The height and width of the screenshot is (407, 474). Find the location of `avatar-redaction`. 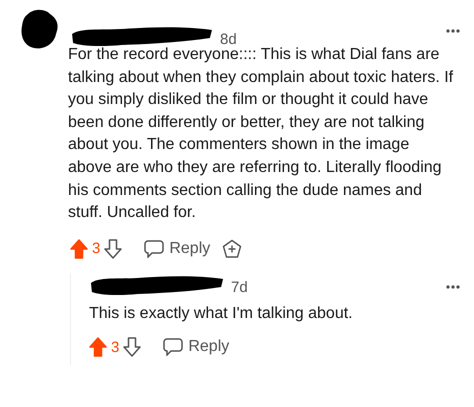

avatar-redaction is located at coordinates (40, 29).